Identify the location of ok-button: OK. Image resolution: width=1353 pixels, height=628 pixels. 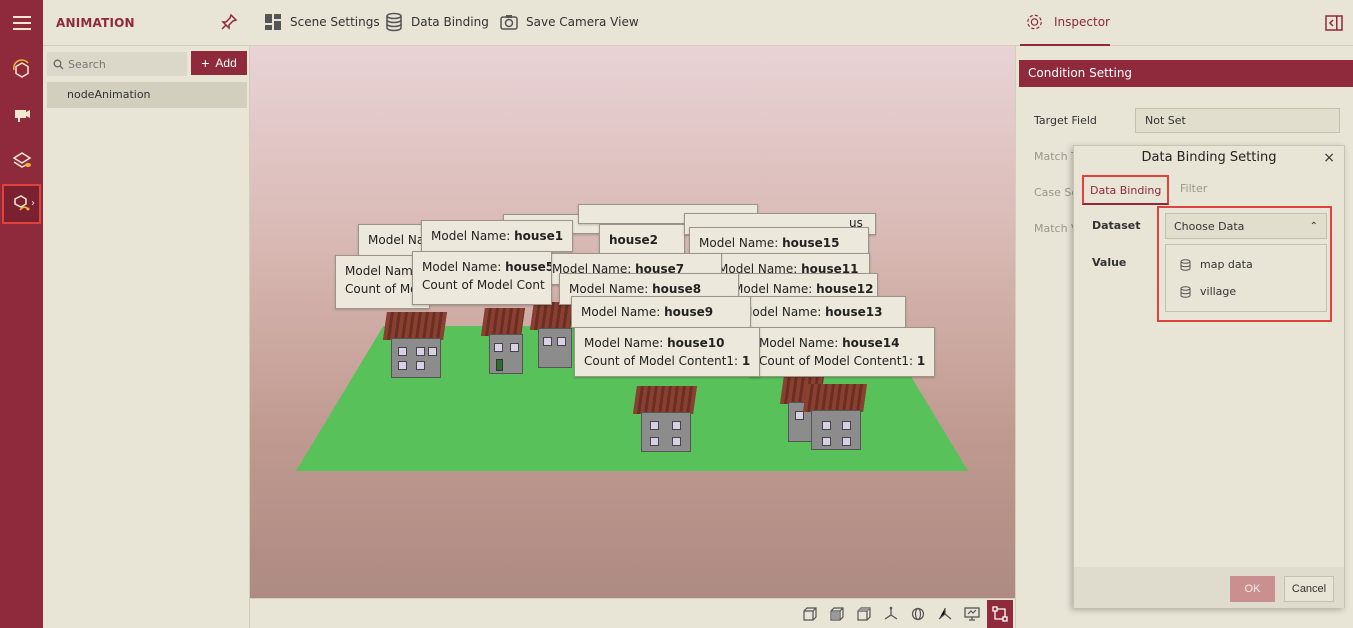
(1252, 589).